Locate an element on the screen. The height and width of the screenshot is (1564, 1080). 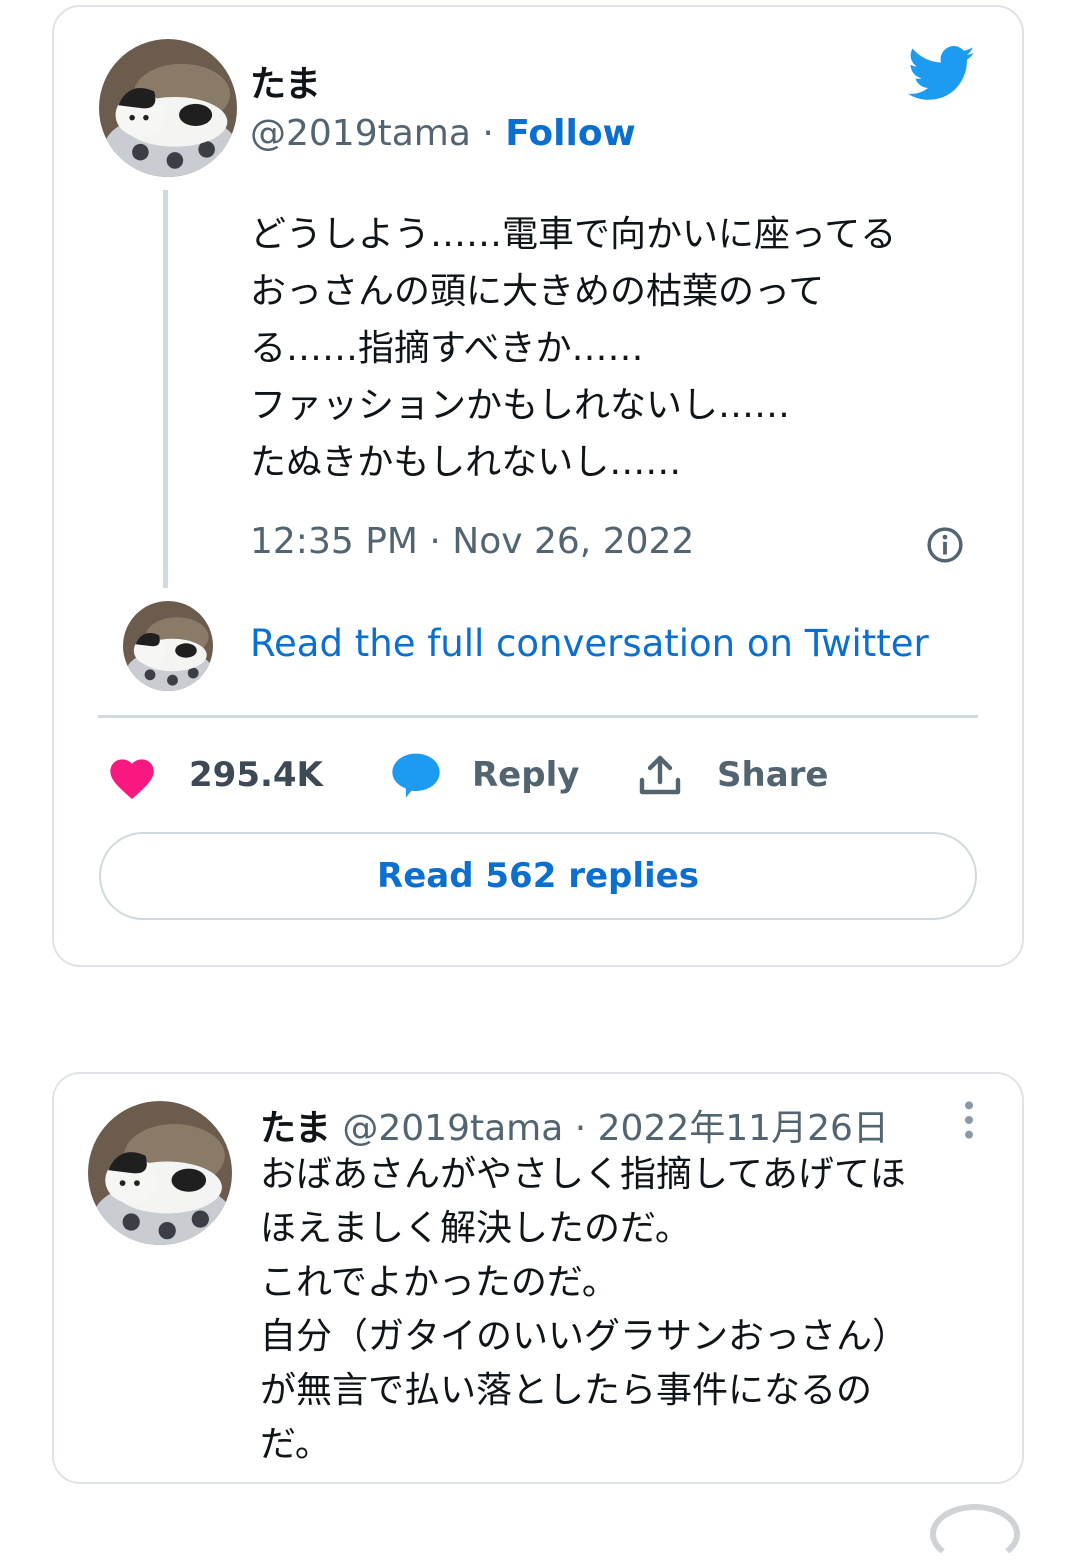
reply-author-avatar is located at coordinates (160, 1173).